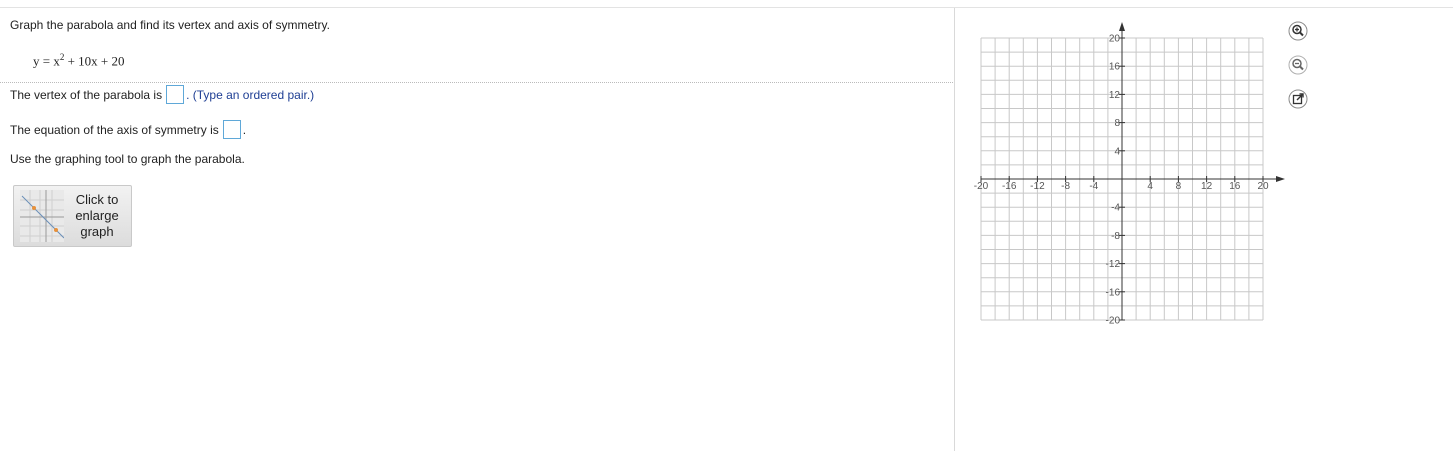 The image size is (1453, 451). Describe the element at coordinates (1207, 186) in the screenshot. I see `x-tick-label: 12` at that location.